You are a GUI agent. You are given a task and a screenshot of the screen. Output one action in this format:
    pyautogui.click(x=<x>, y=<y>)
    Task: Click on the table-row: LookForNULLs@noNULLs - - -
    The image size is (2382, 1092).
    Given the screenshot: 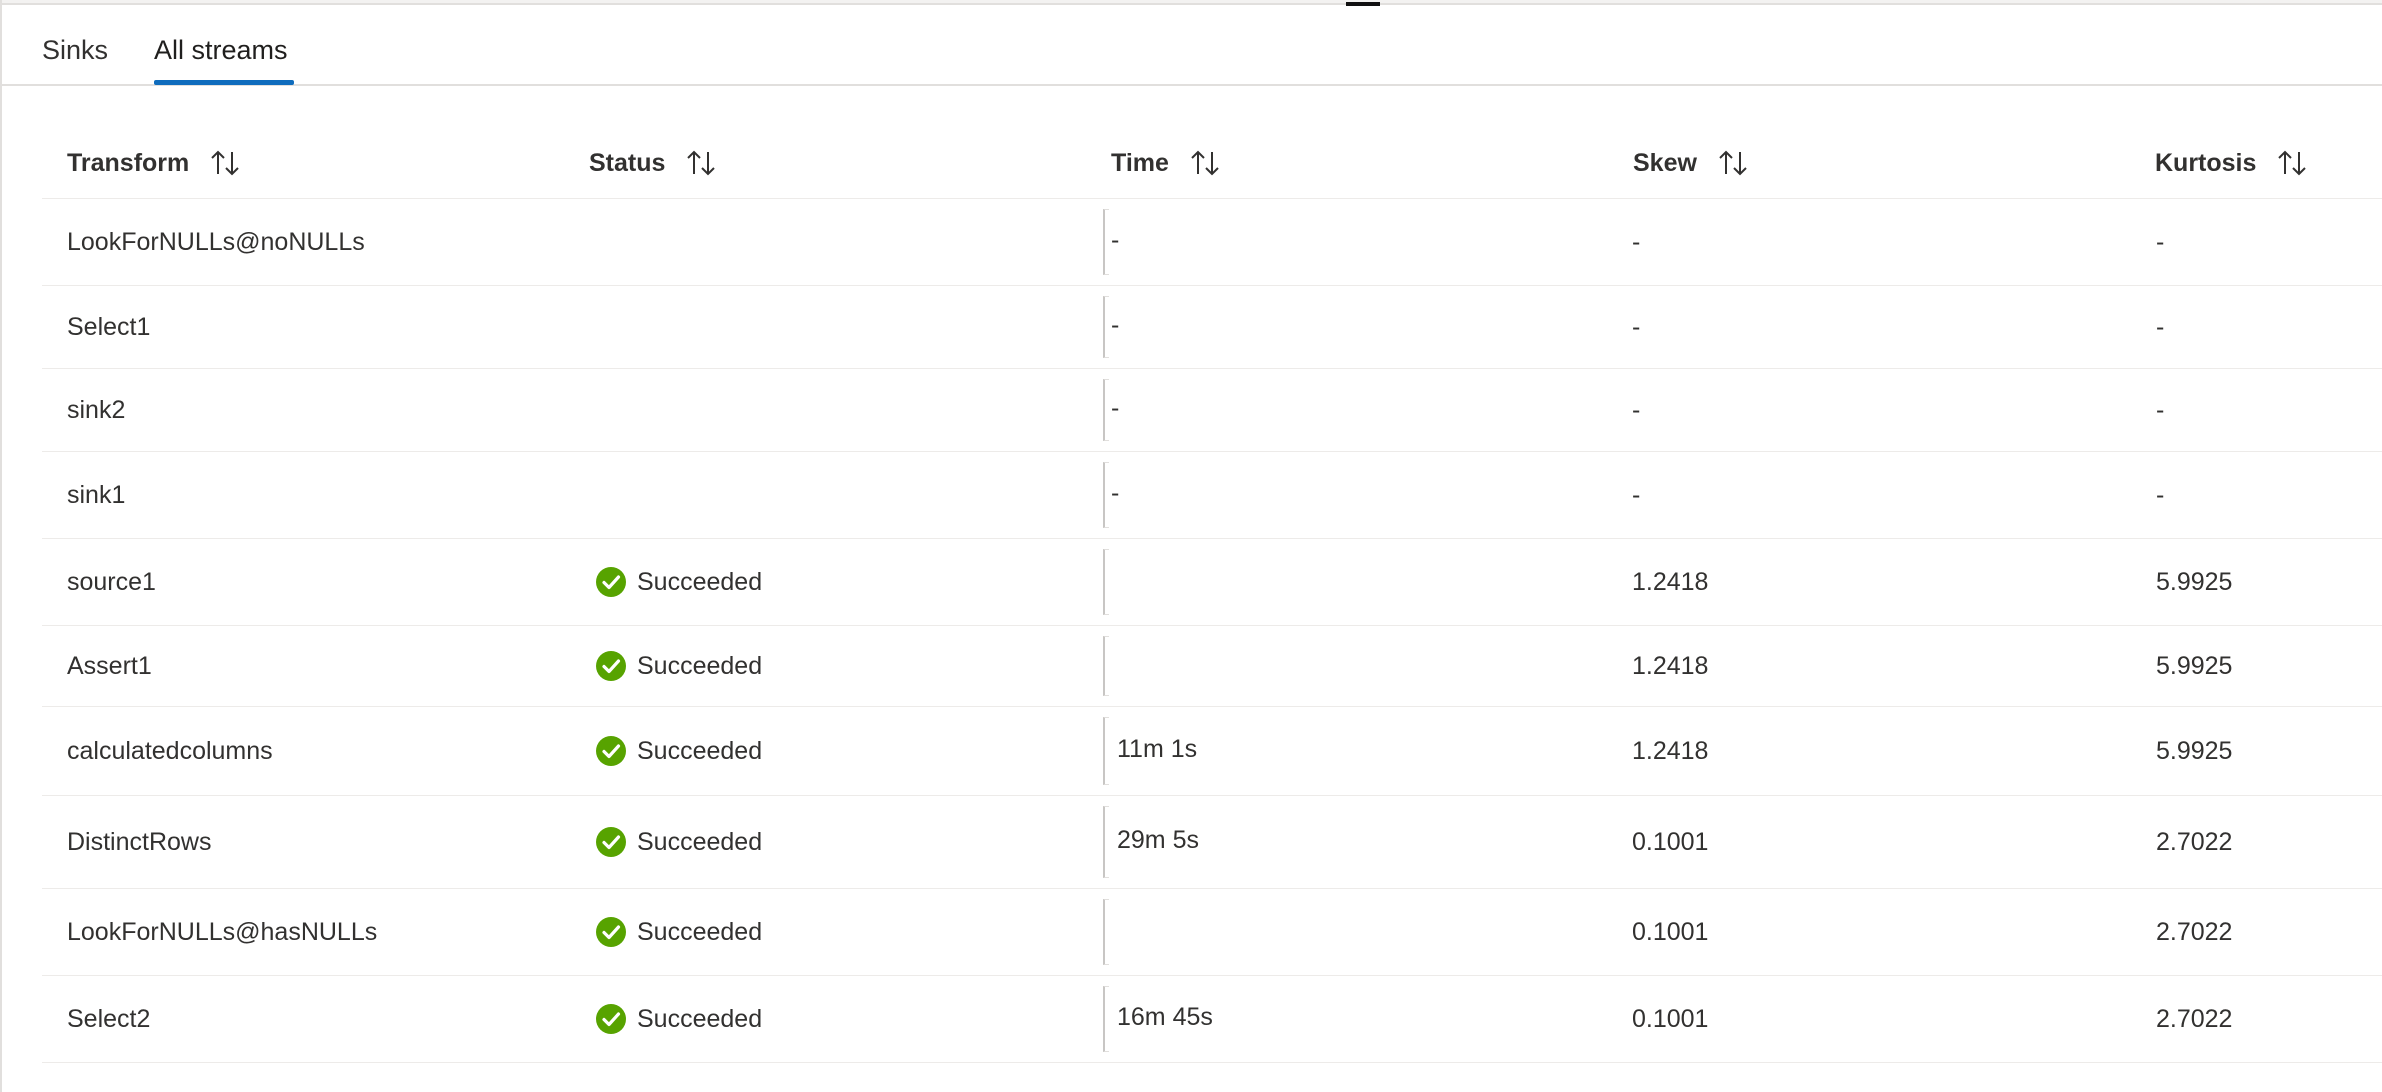 What is the action you would take?
    pyautogui.click(x=1212, y=242)
    